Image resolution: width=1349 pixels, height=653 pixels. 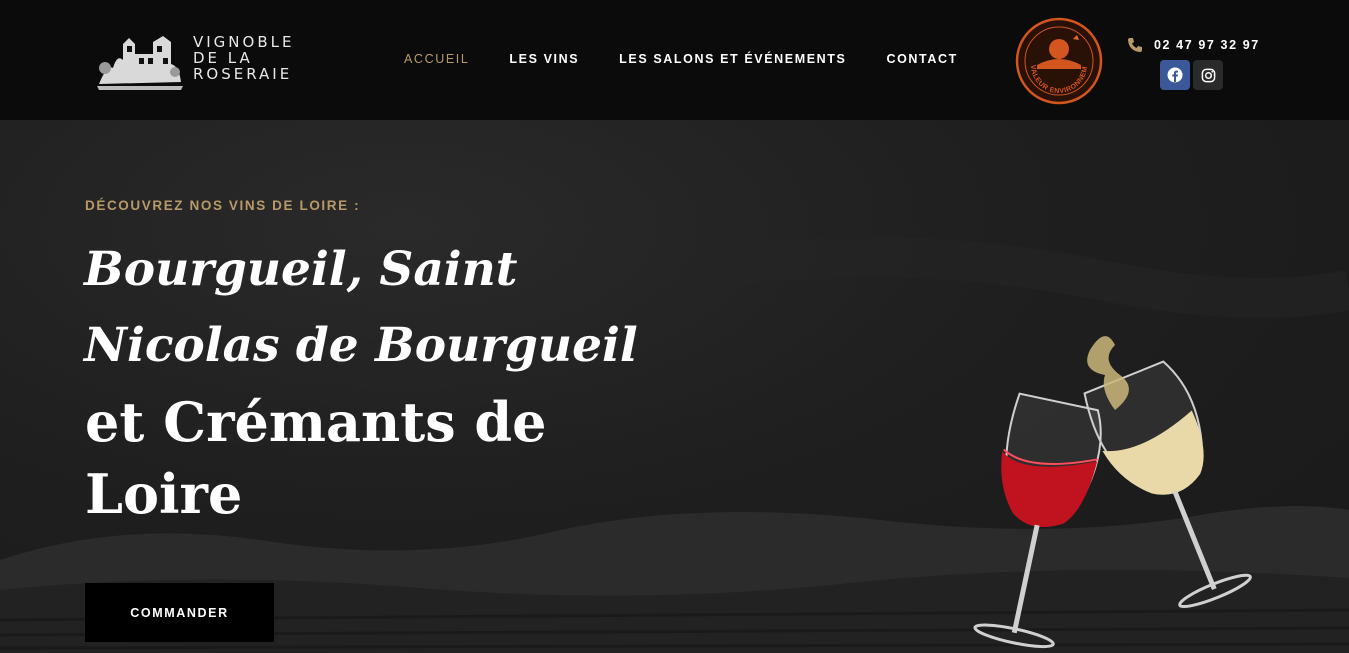 What do you see at coordinates (223, 205) in the screenshot?
I see `hero-eyebrow: DÉCOUVREZ NOS VINS DE LOIRE :` at bounding box center [223, 205].